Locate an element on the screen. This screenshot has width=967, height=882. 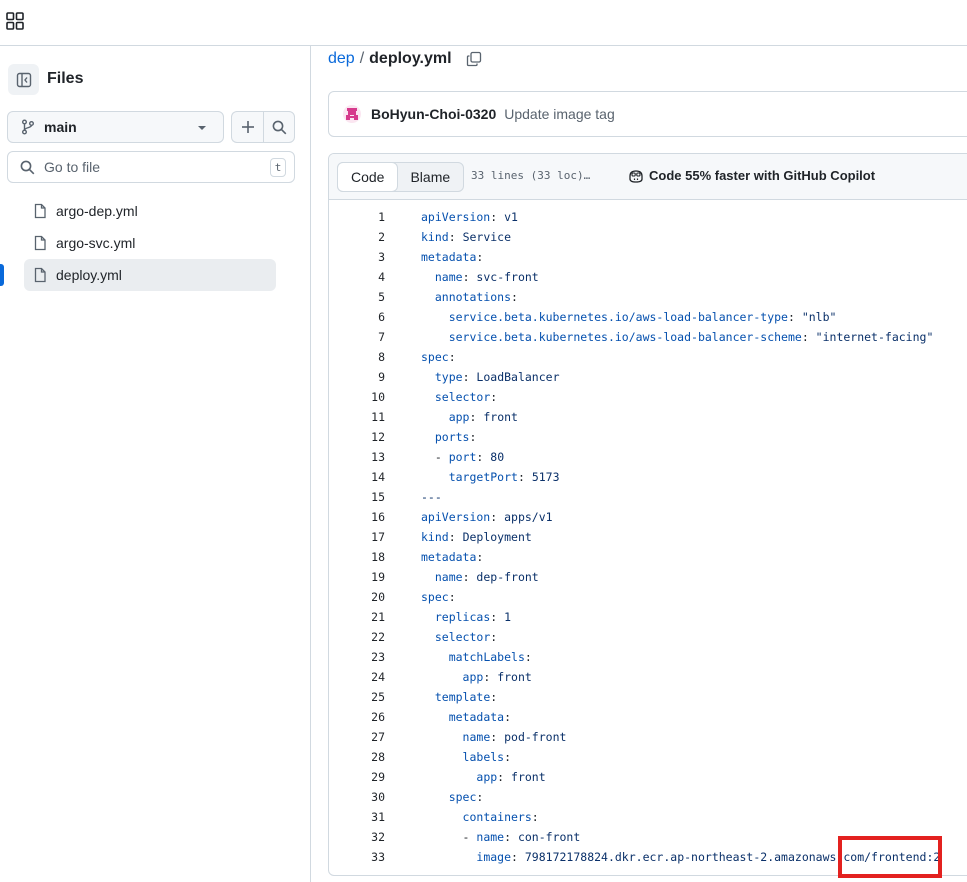
line-number: 15 is located at coordinates (357, 497).